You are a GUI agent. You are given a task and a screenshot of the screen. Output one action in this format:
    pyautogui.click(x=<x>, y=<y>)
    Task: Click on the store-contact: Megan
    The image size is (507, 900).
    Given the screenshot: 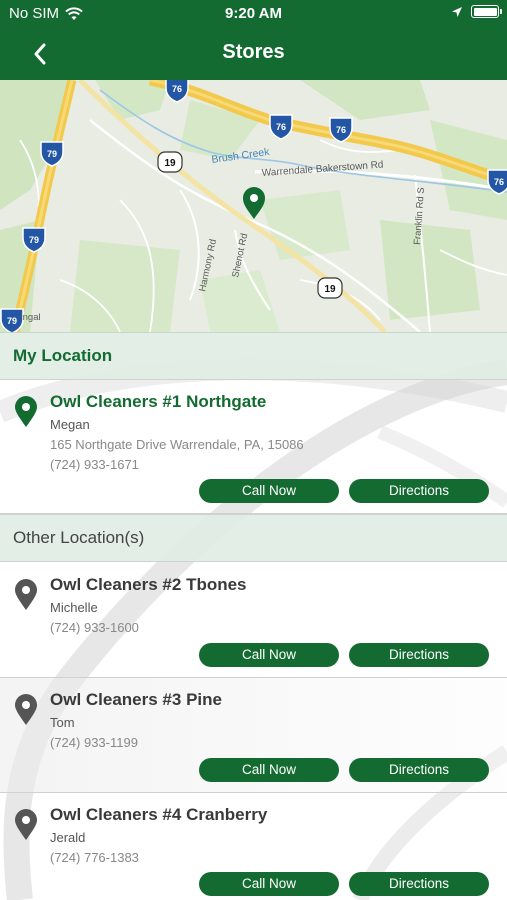 What is the action you would take?
    pyautogui.click(x=70, y=424)
    